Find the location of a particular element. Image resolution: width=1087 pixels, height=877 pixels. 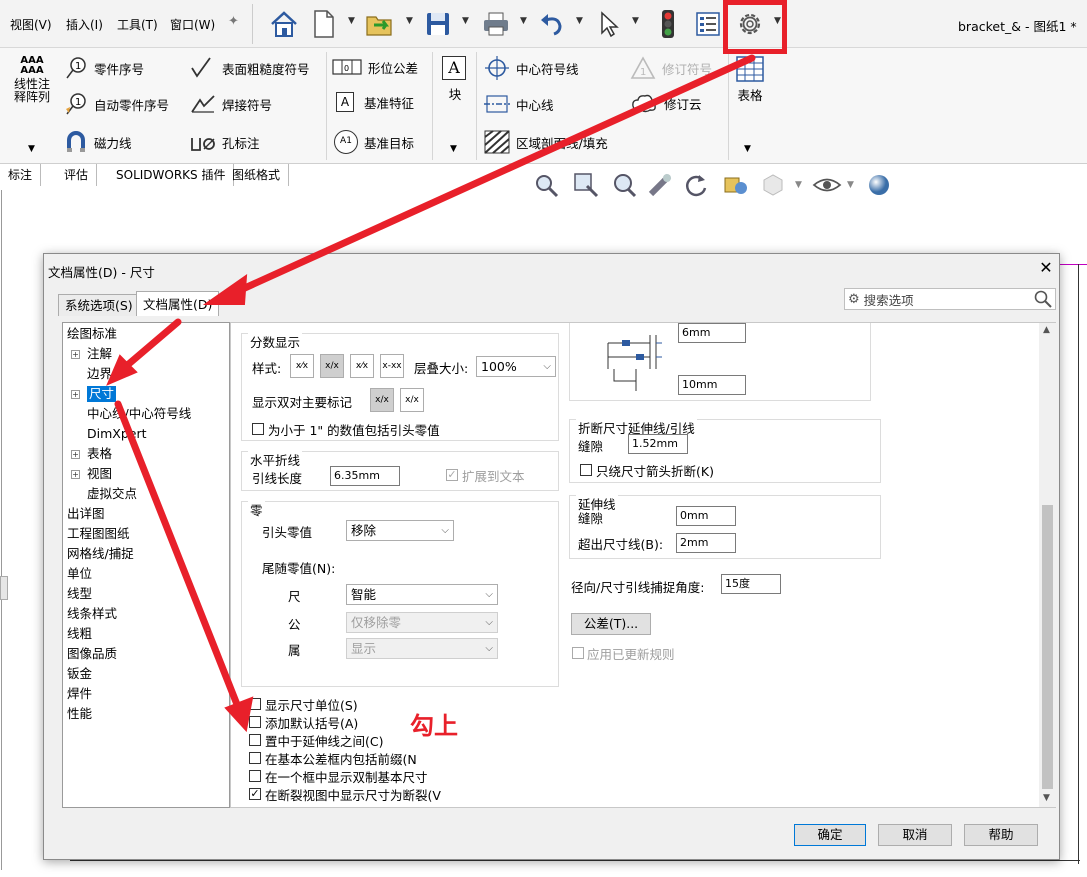

table-caret-icon: ▼ is located at coordinates (747, 149).